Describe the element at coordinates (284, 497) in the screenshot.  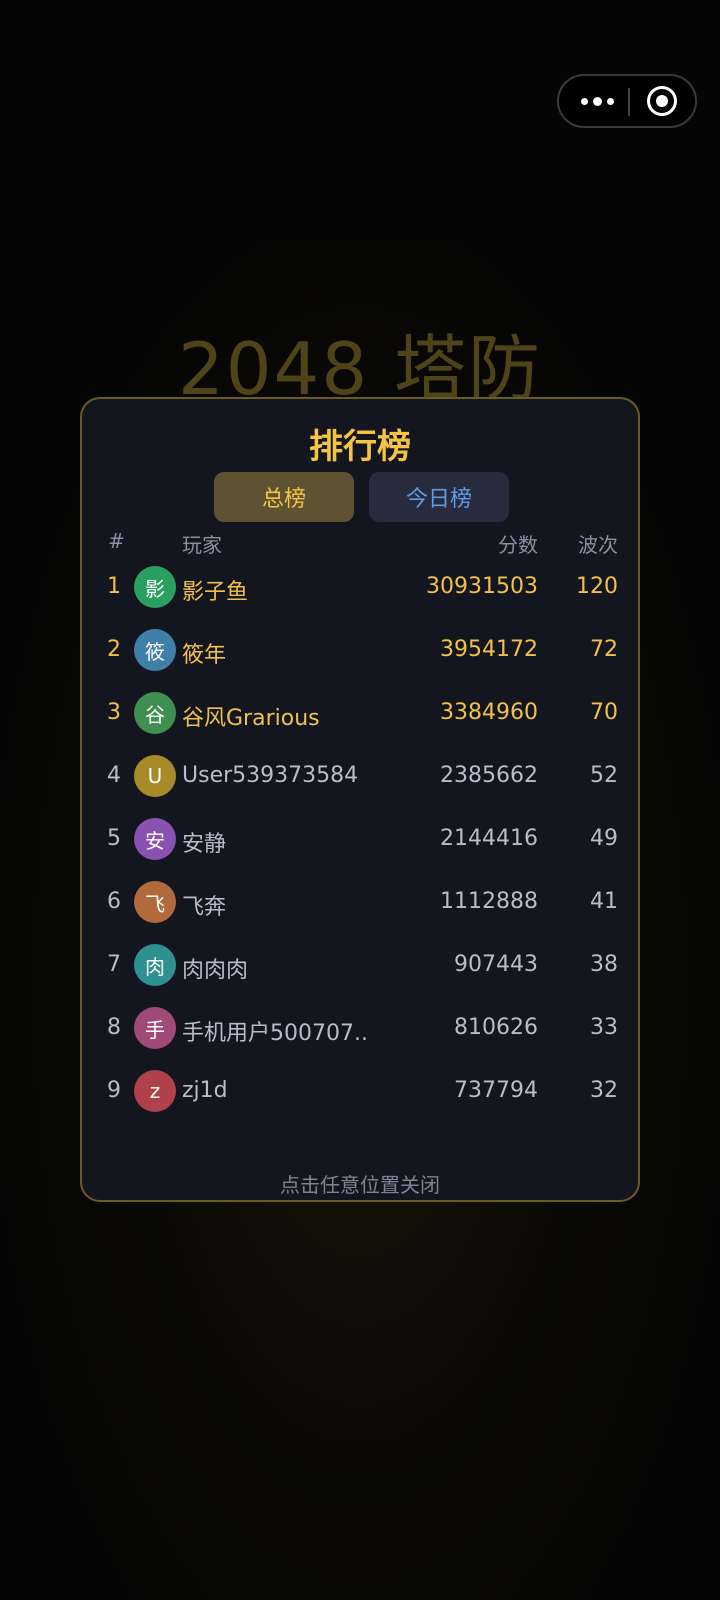
I see `tab-total: 总榜` at that location.